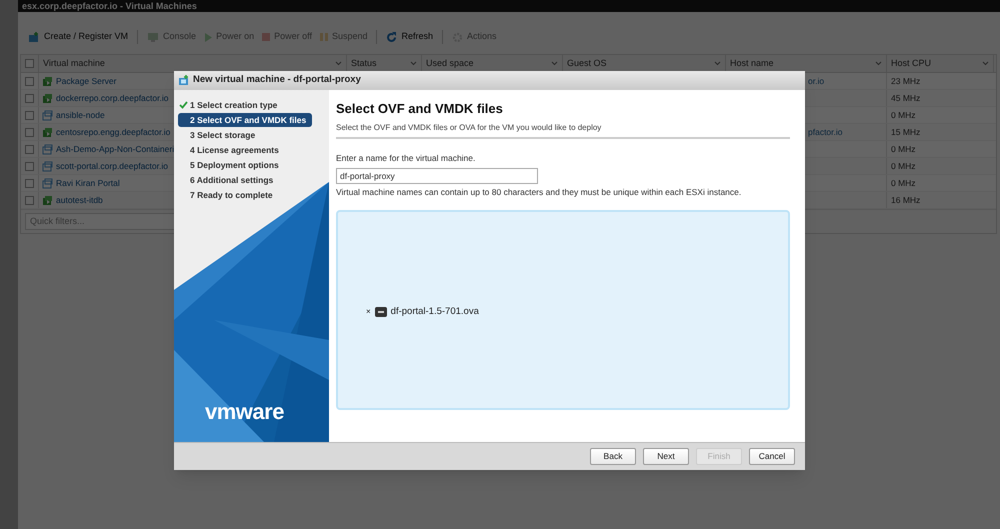 The height and width of the screenshot is (529, 1000). I want to click on vm-name-link: Ravi Kiran Portal, so click(88, 183).